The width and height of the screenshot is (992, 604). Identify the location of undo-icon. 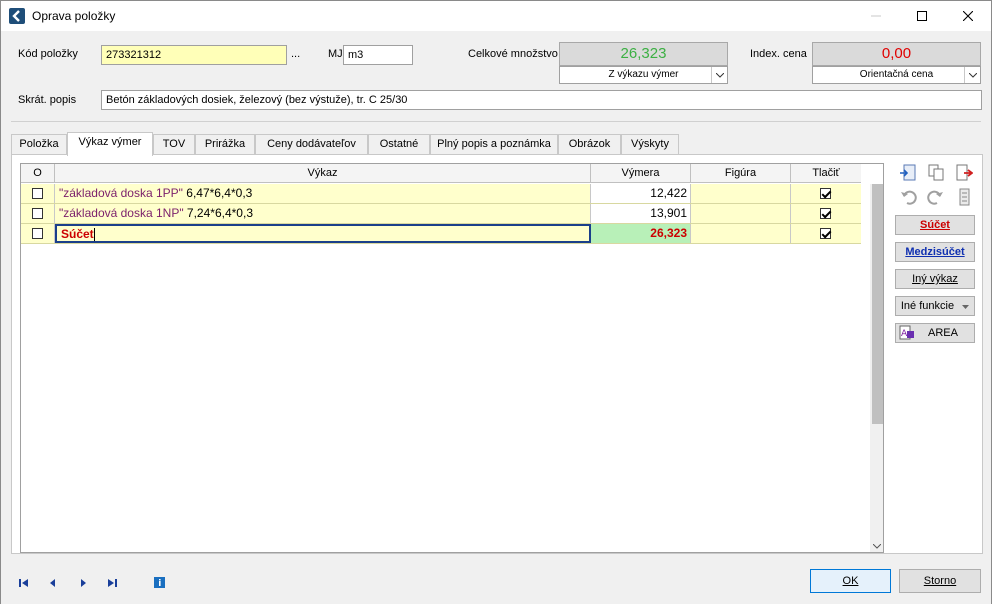
(908, 197).